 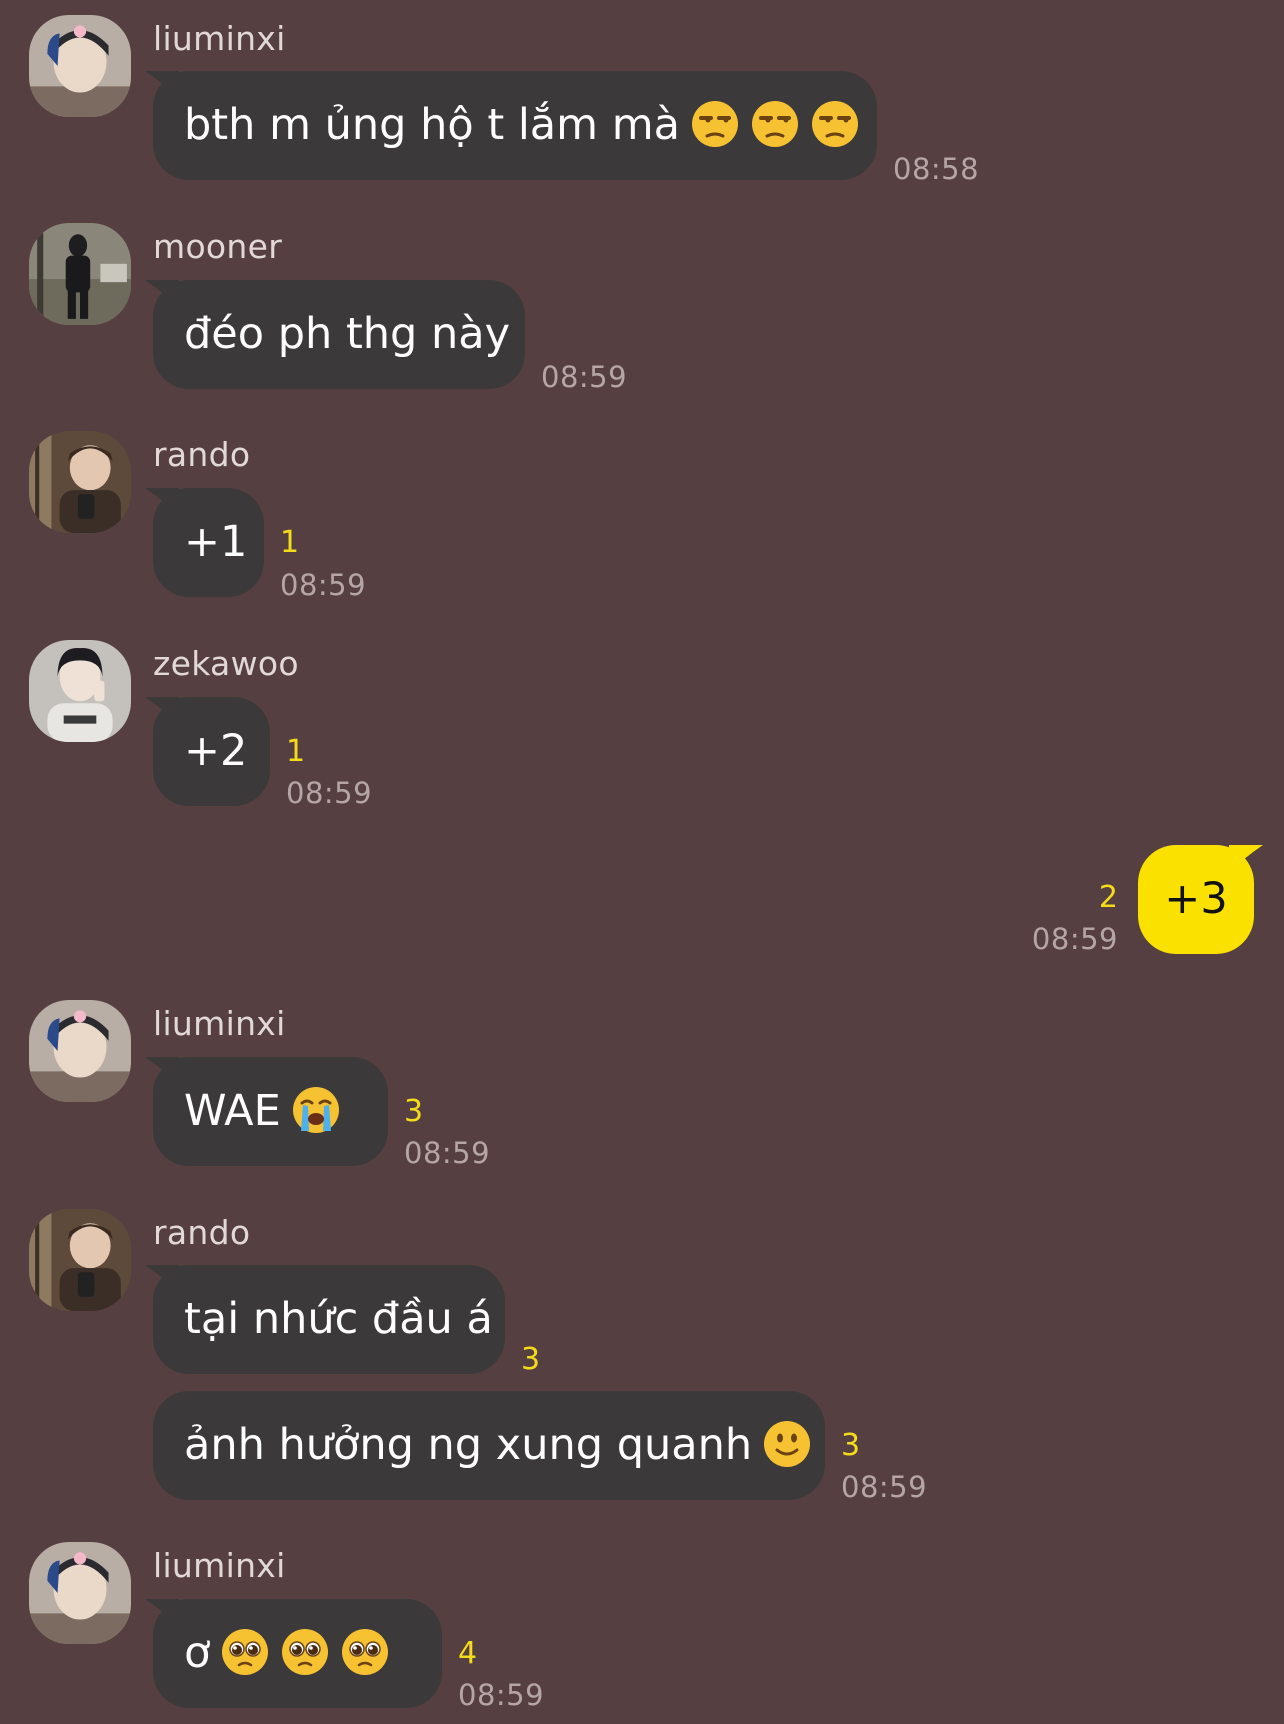 I want to click on message-bubble: tại nhức đầu á, so click(x=329, y=1319).